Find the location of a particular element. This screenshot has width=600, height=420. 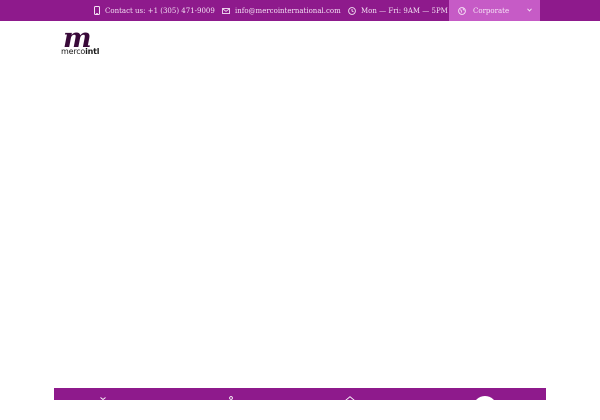

office-hours: Mon — Fri: 9AM — 5PM is located at coordinates (398, 10).